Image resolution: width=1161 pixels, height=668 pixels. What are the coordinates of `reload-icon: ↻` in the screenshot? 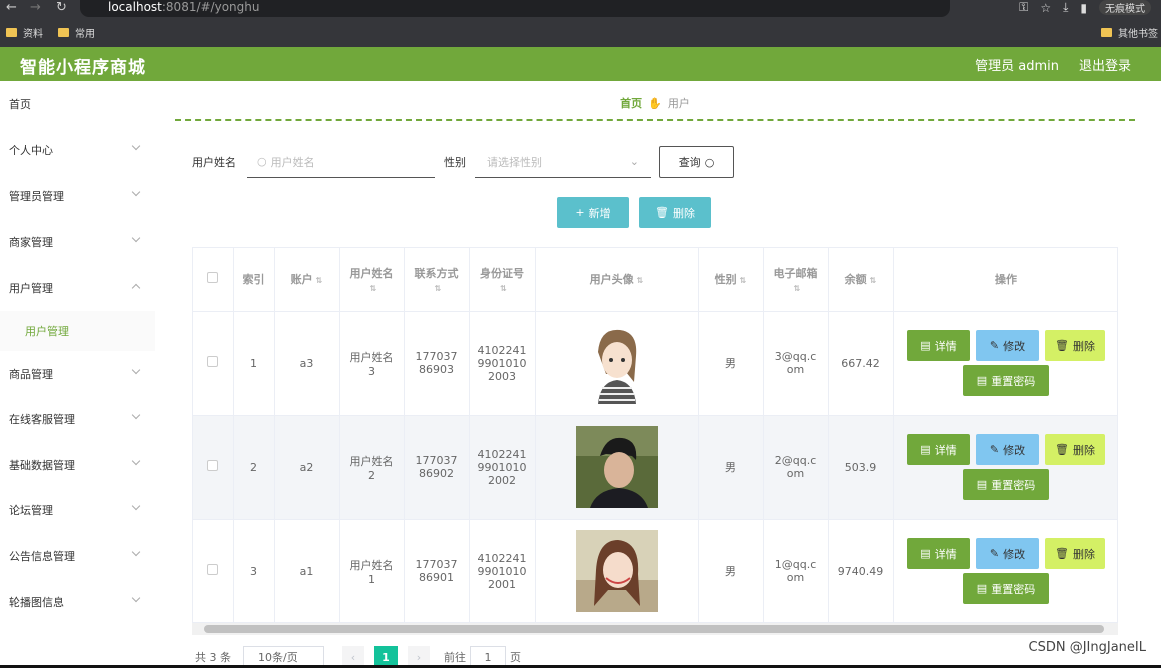 It's located at (61, 8).